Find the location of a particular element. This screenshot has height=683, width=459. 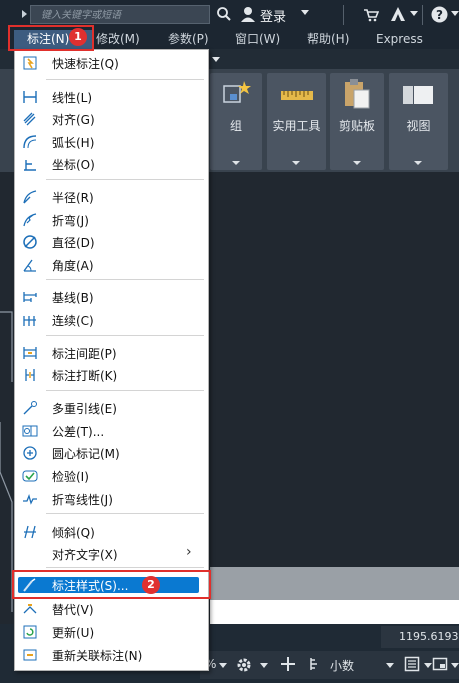

units-selector: 小数 is located at coordinates (342, 665).